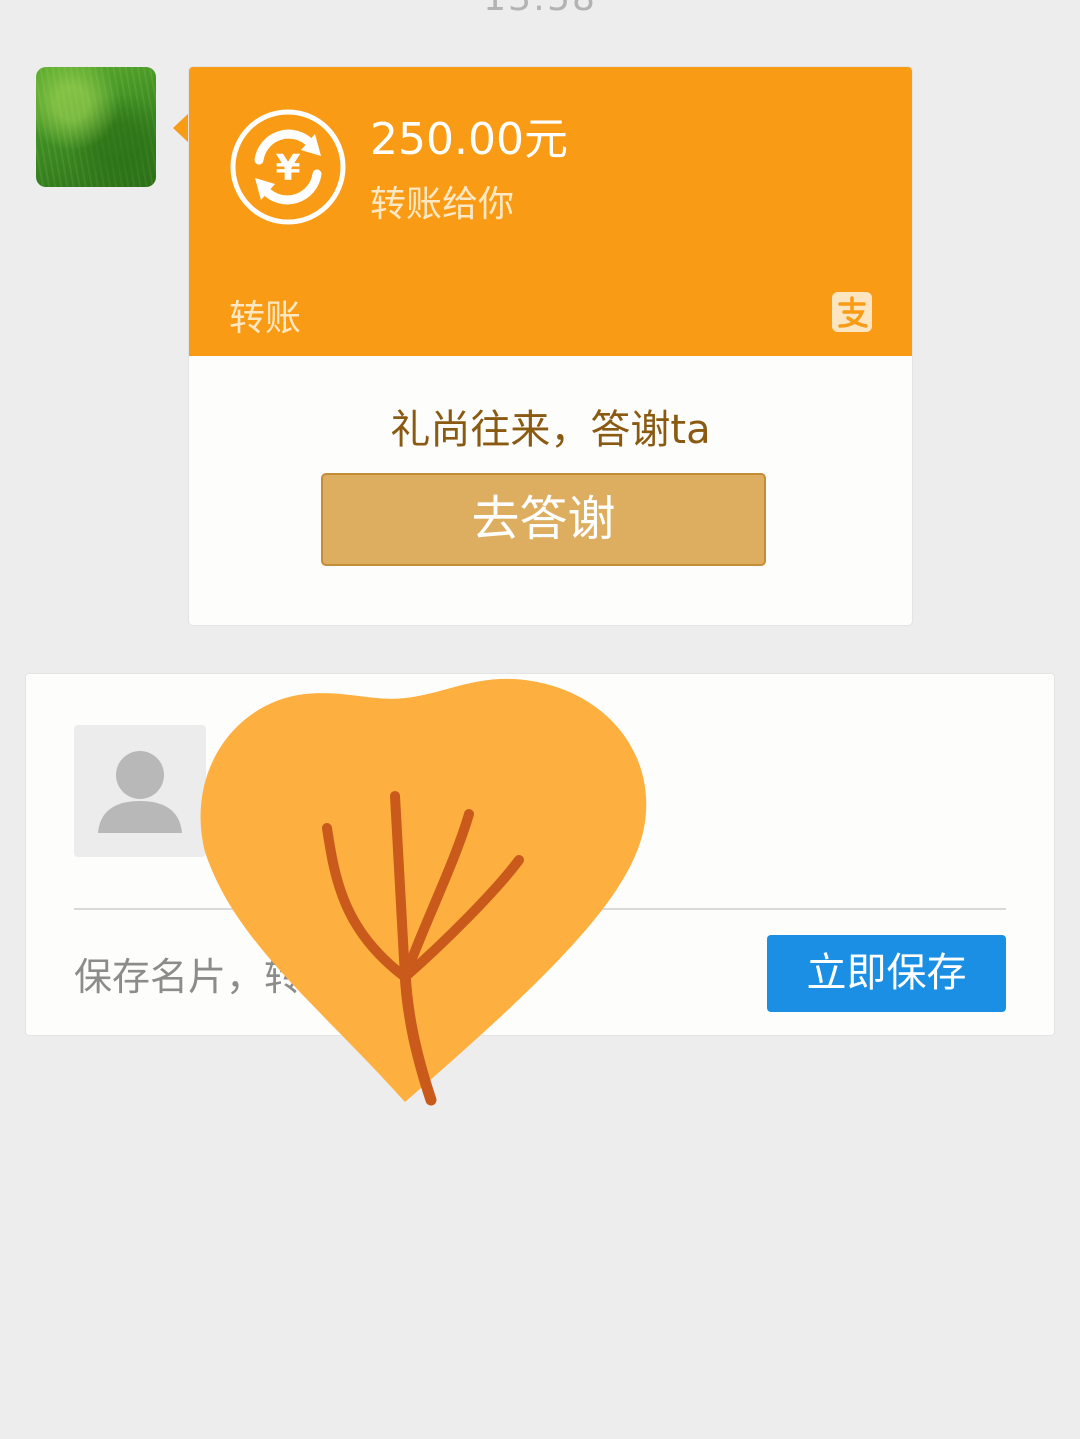 The height and width of the screenshot is (1439, 1080). I want to click on transfer-card-header: ¥ 250.00元 转账给你 转账, so click(550, 211).